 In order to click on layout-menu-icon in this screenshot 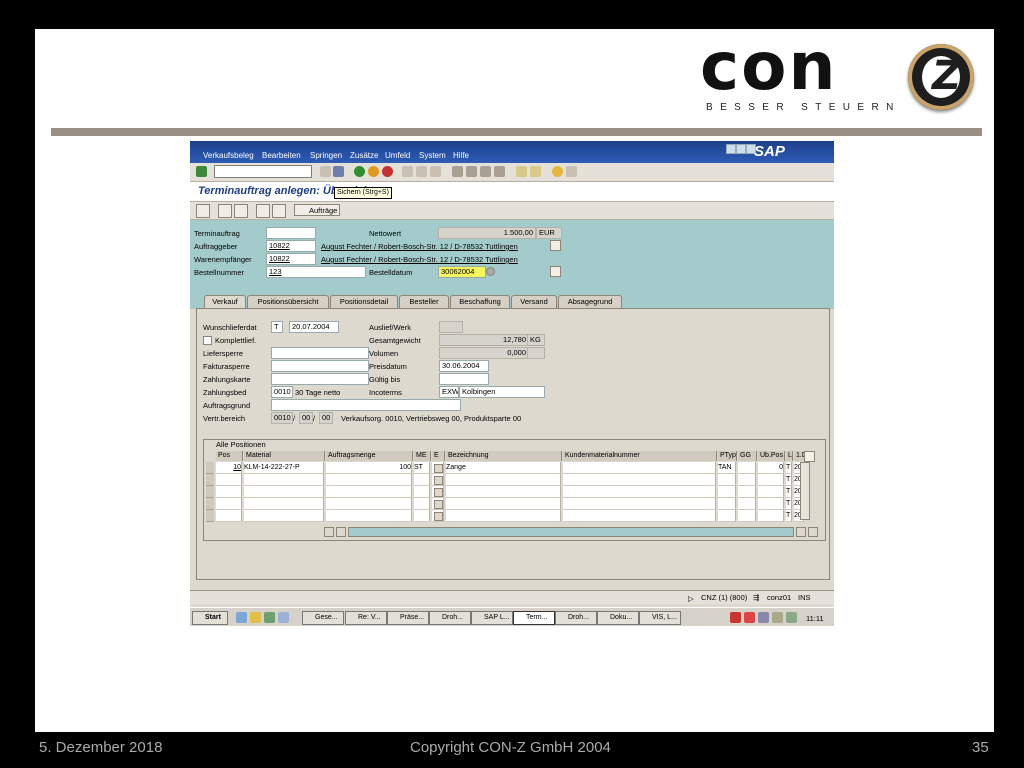, I will do `click(571, 171)`.